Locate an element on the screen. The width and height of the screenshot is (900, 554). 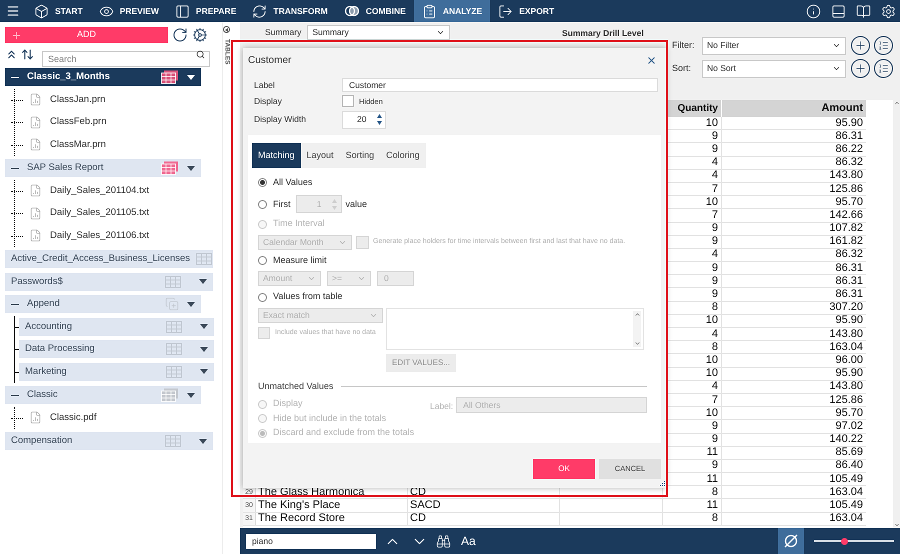
table-group-item: Classic_3_Months is located at coordinates (103, 77).